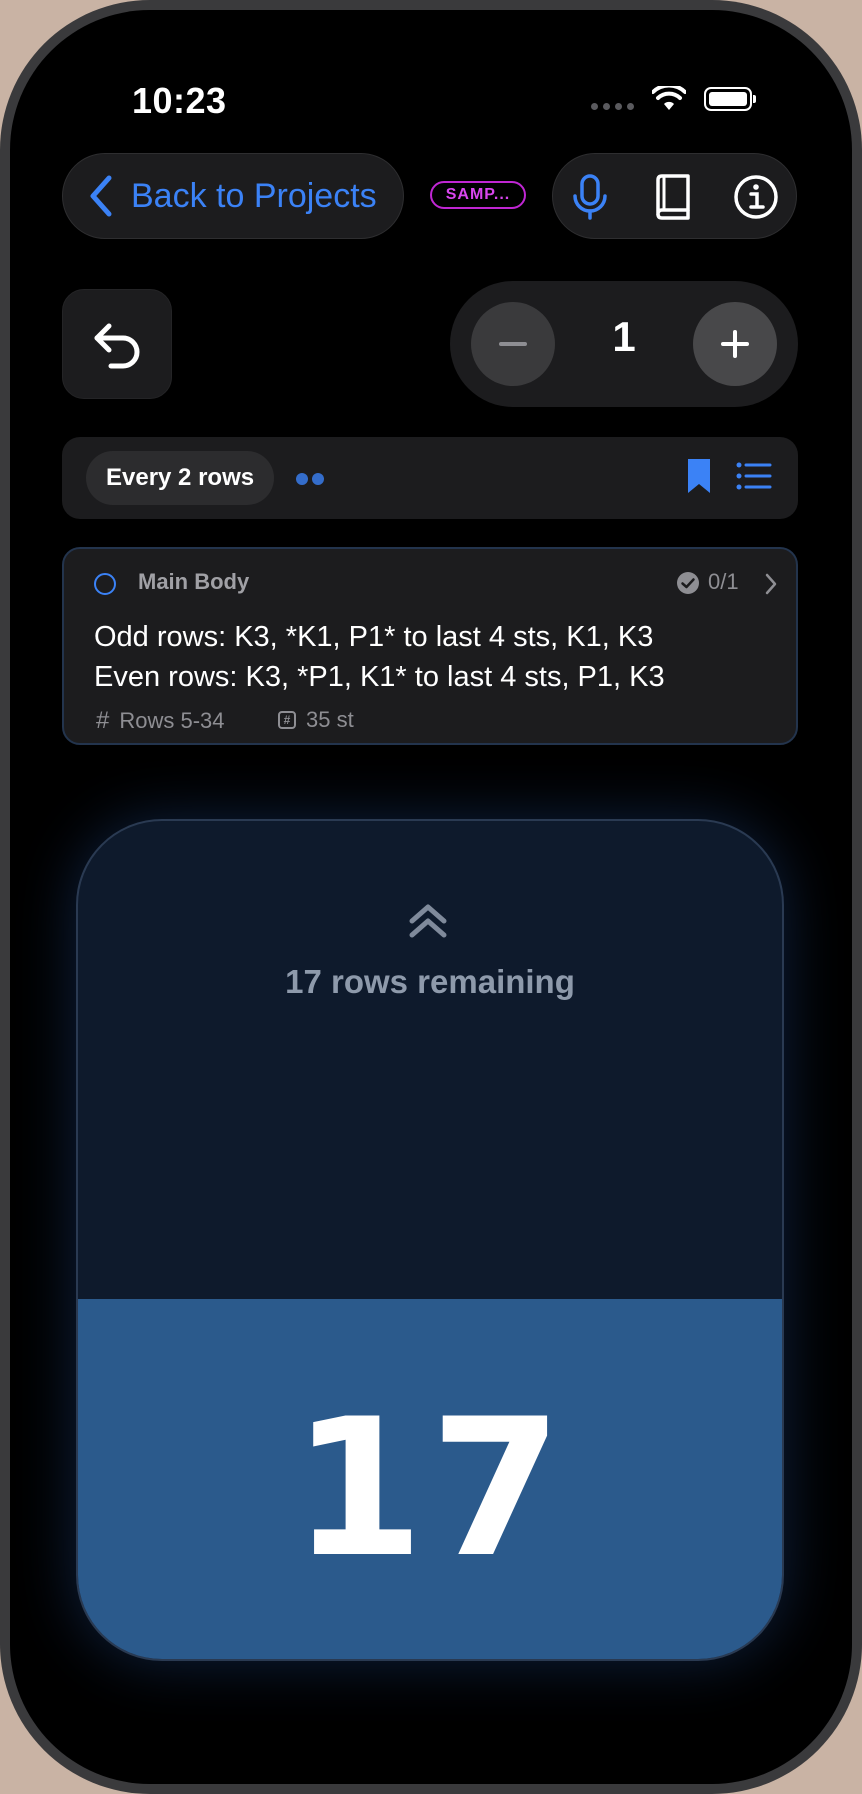  I want to click on status-indicators, so click(673, 99).